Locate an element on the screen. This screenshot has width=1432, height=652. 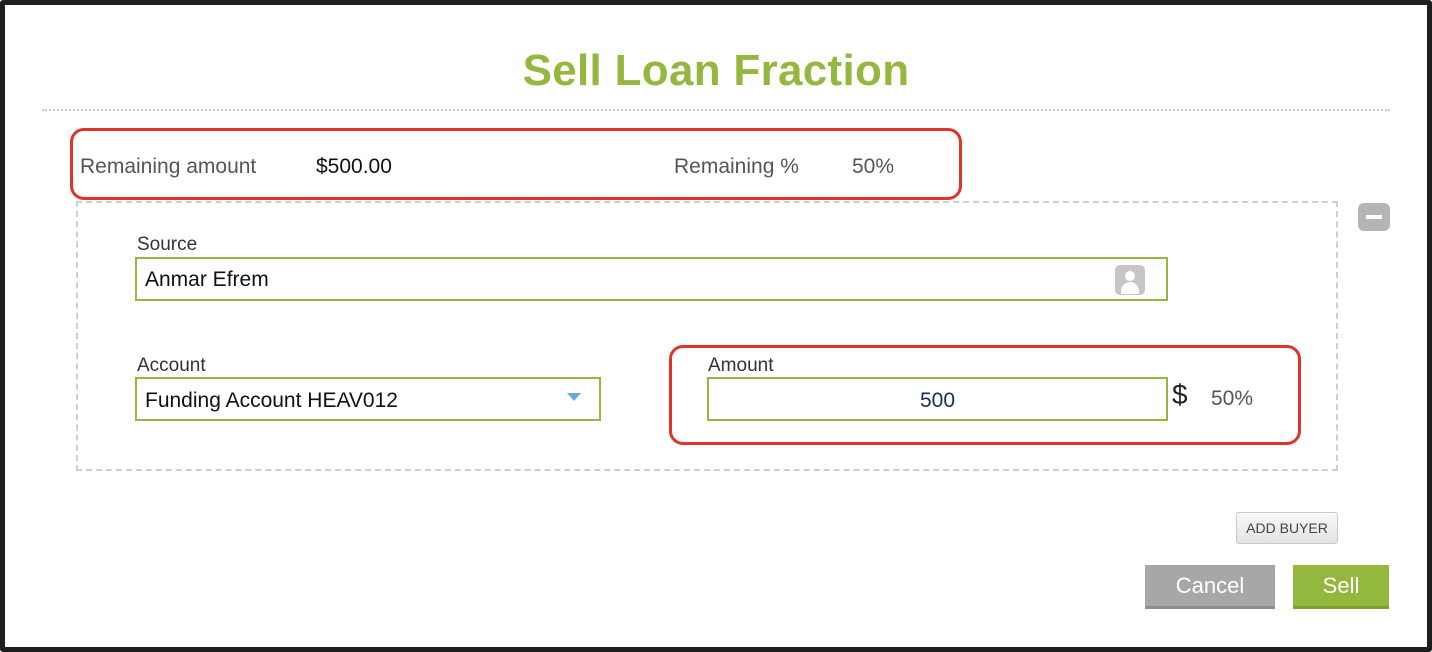
source-label: Source is located at coordinates (167, 244).